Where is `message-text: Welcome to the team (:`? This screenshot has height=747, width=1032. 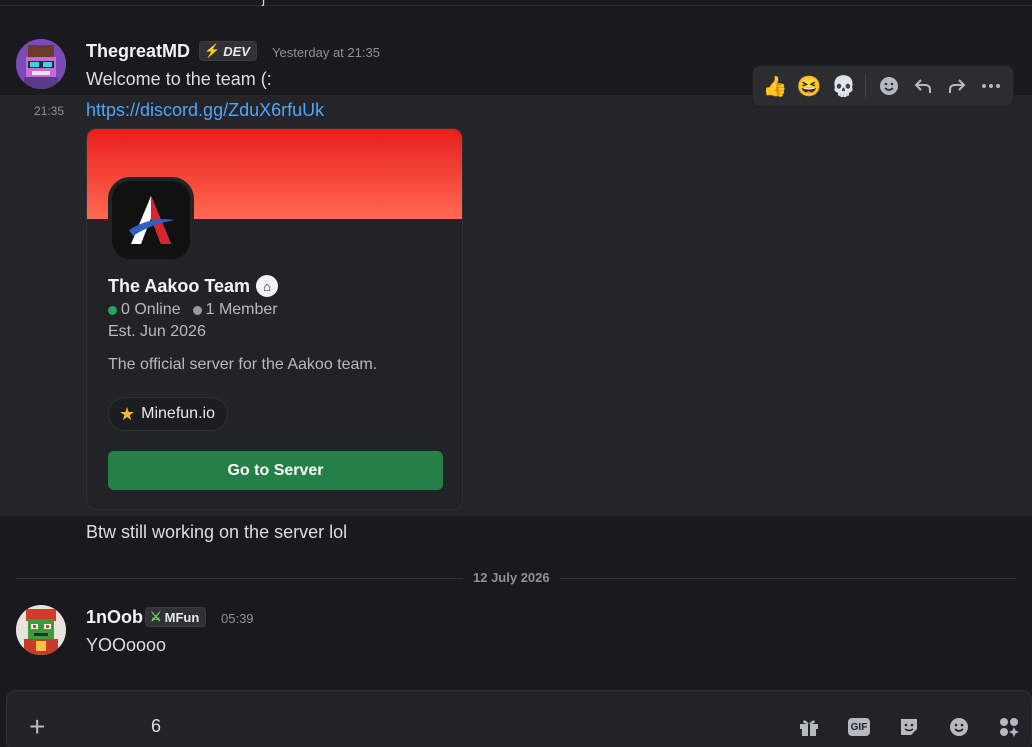
message-text: Welcome to the team (: is located at coordinates (179, 79).